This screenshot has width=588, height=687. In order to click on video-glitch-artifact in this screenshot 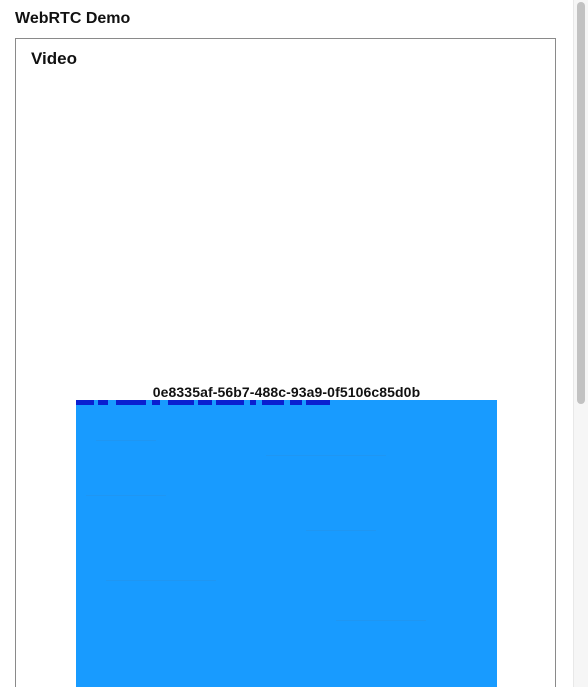, I will do `click(206, 402)`.